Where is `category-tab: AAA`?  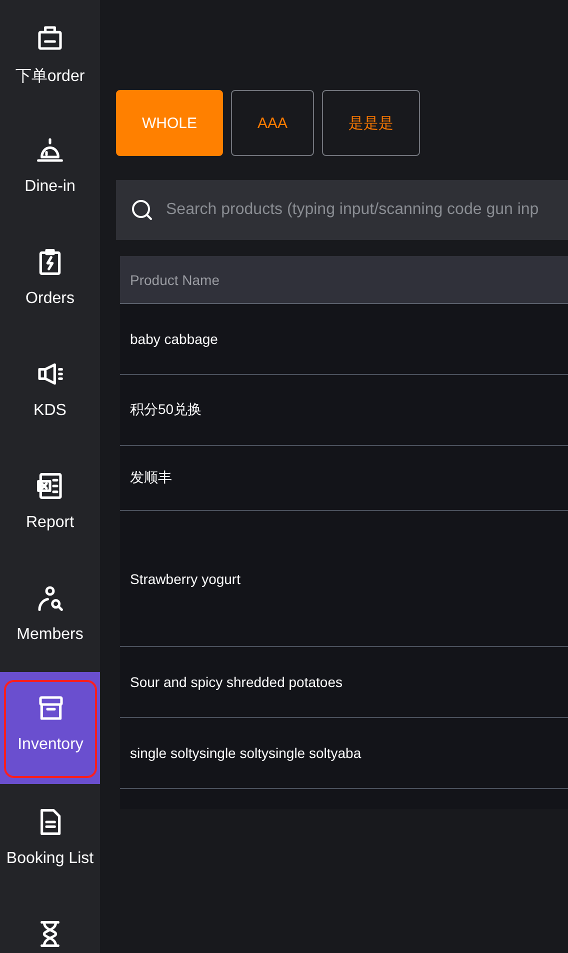
category-tab: AAA is located at coordinates (272, 123).